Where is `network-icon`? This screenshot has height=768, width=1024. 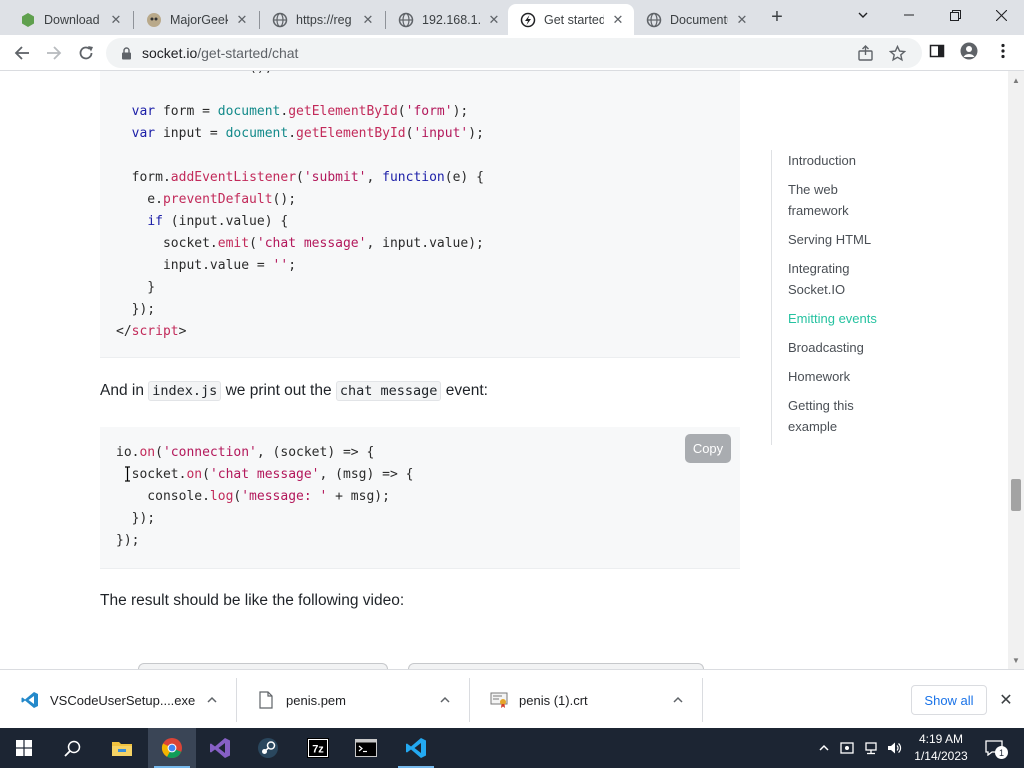 network-icon is located at coordinates (871, 748).